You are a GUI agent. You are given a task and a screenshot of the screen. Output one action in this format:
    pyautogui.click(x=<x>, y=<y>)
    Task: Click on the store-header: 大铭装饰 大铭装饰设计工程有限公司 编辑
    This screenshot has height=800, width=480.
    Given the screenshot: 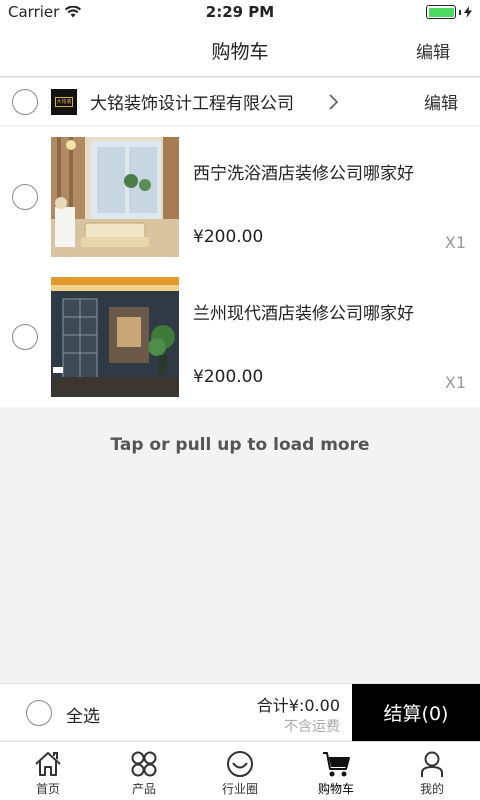 What is the action you would take?
    pyautogui.click(x=240, y=102)
    